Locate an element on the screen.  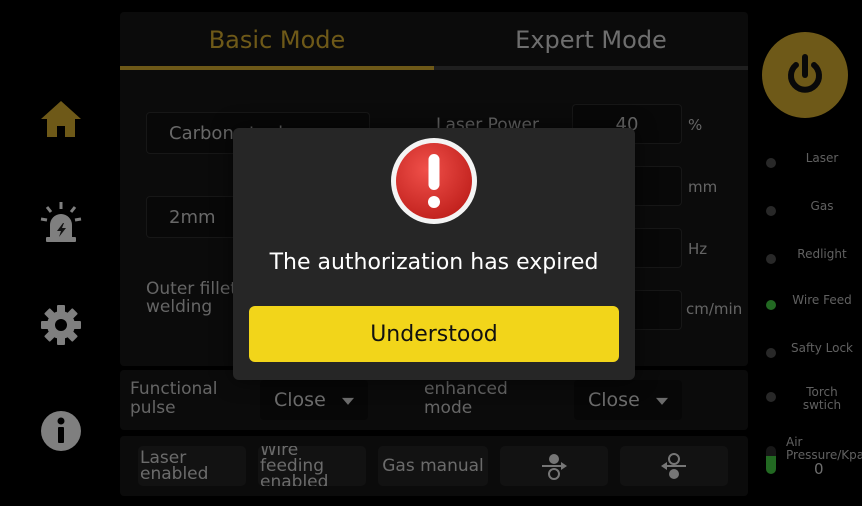
understood-button: Understood is located at coordinates (434, 334).